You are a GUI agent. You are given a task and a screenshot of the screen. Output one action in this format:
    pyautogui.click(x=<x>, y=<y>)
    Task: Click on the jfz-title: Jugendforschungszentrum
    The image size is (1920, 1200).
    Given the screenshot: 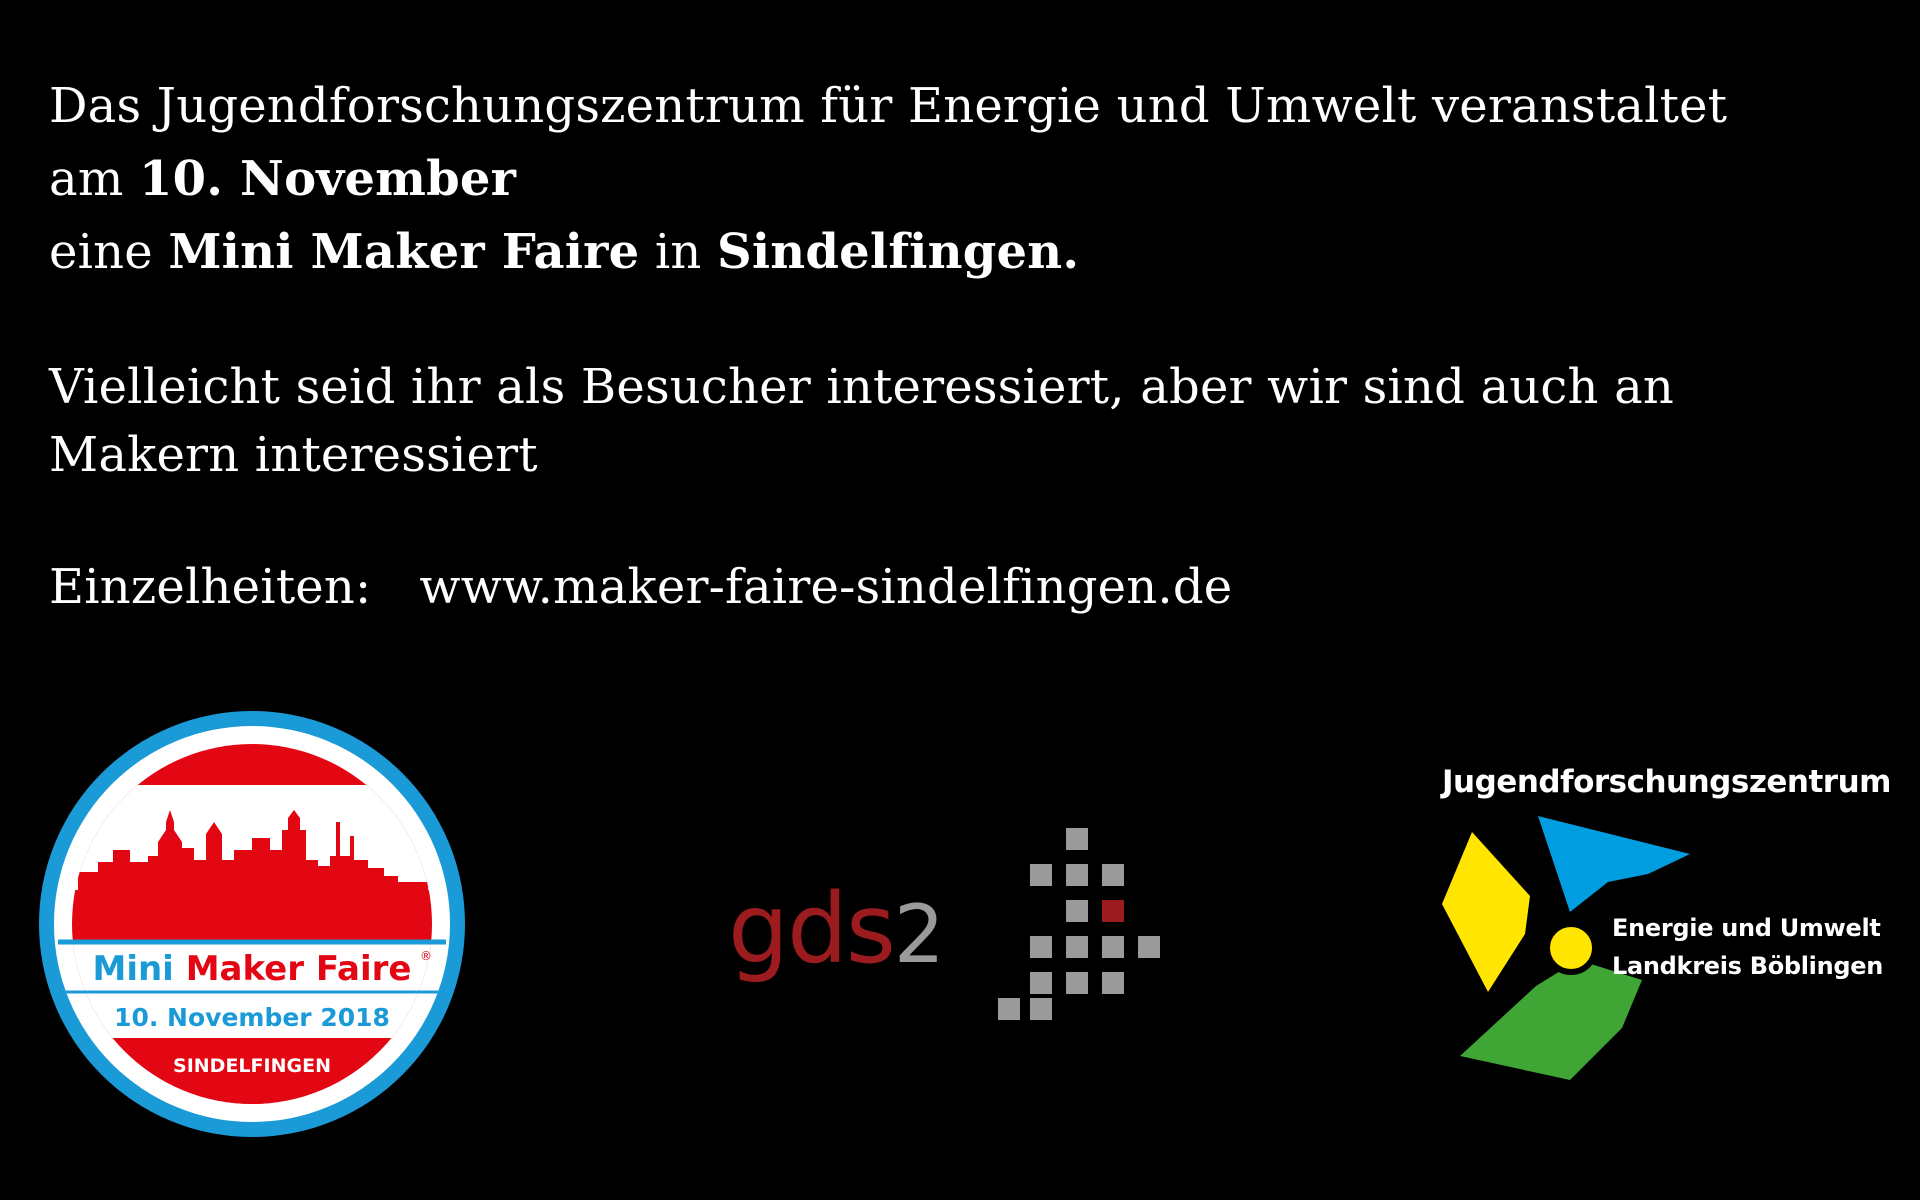 What is the action you would take?
    pyautogui.click(x=1666, y=782)
    